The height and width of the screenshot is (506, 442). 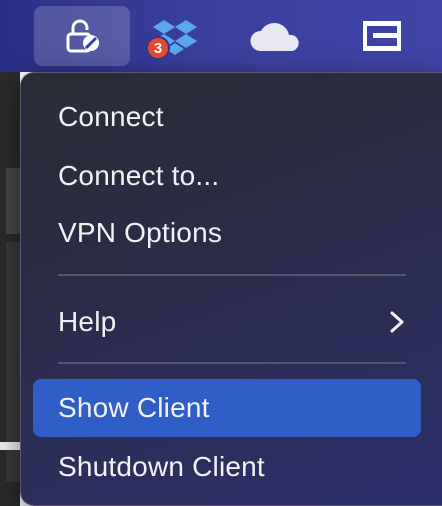 What do you see at coordinates (158, 48) in the screenshot?
I see `dropbox-badge: 3` at bounding box center [158, 48].